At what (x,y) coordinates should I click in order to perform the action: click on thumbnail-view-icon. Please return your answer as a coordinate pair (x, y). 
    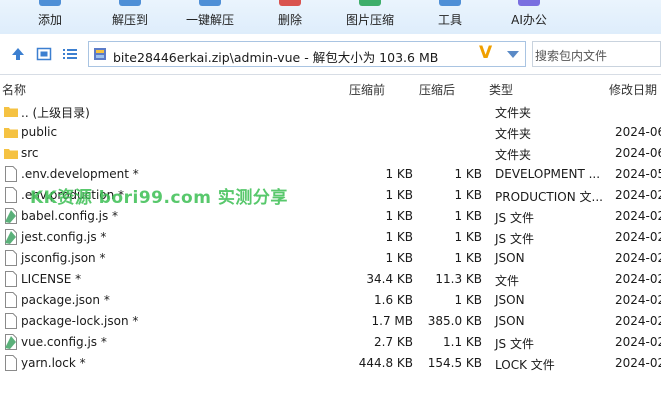
    Looking at the image, I should click on (44, 54).